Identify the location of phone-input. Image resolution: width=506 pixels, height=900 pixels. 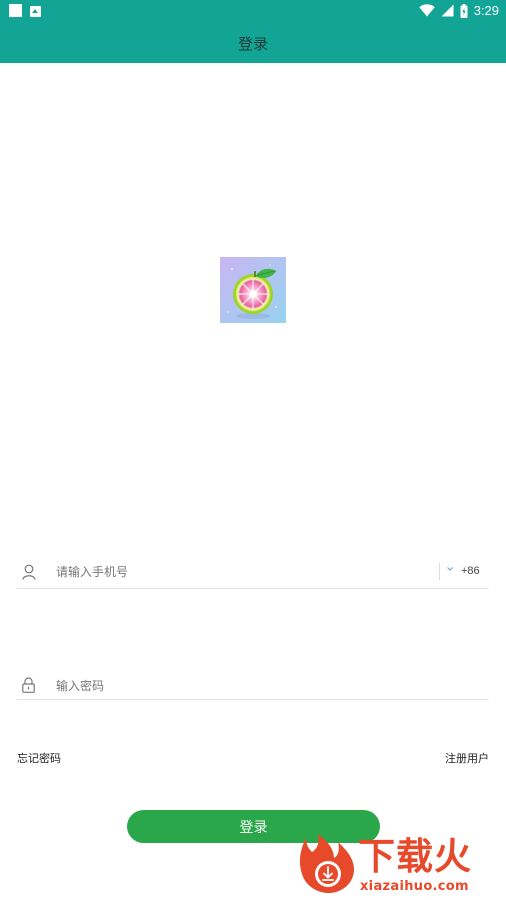
(236, 572).